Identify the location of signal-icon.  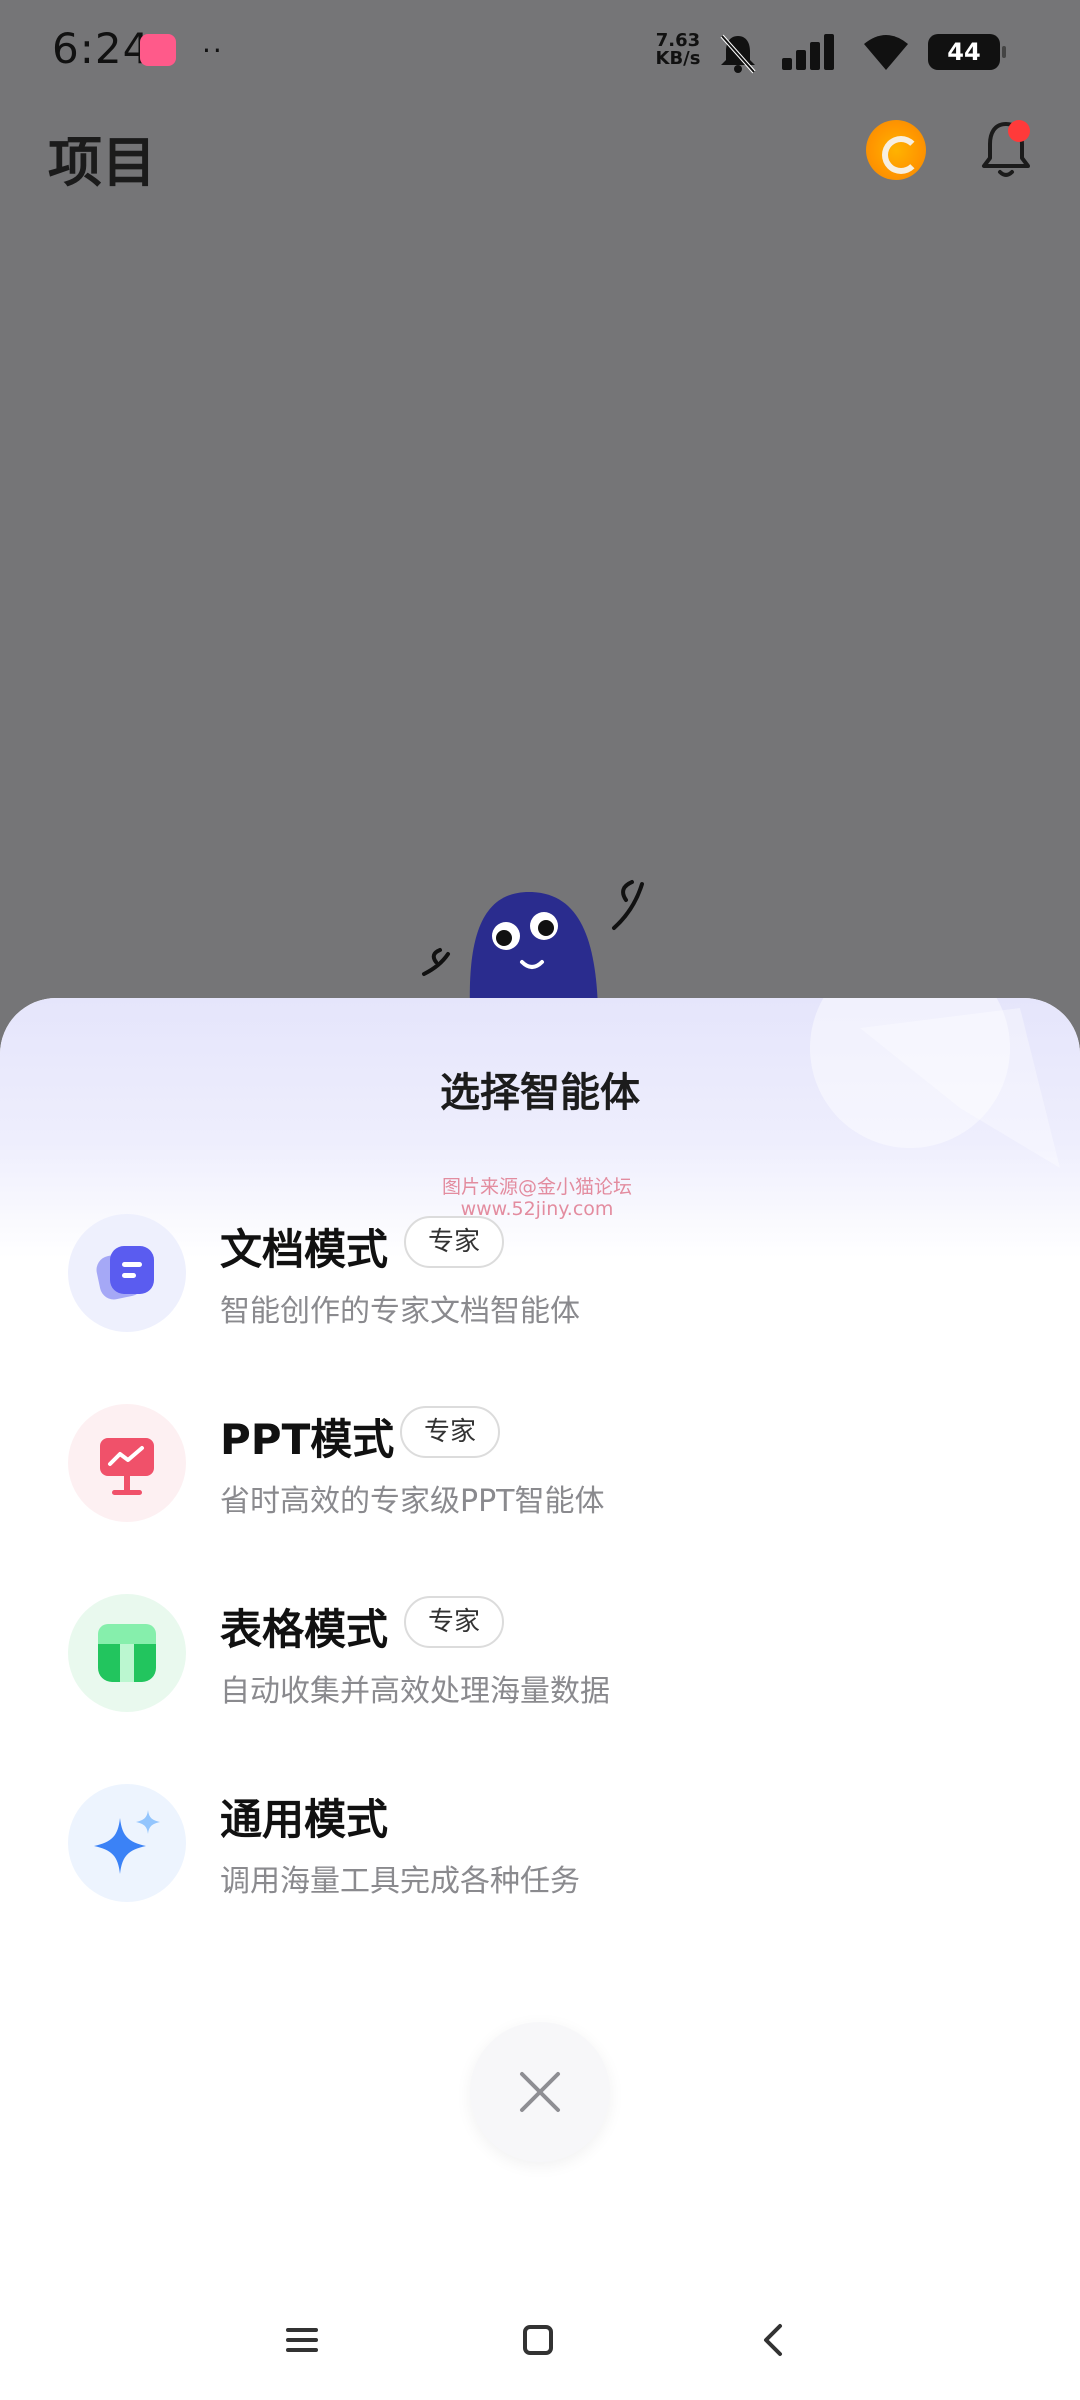
(808, 52).